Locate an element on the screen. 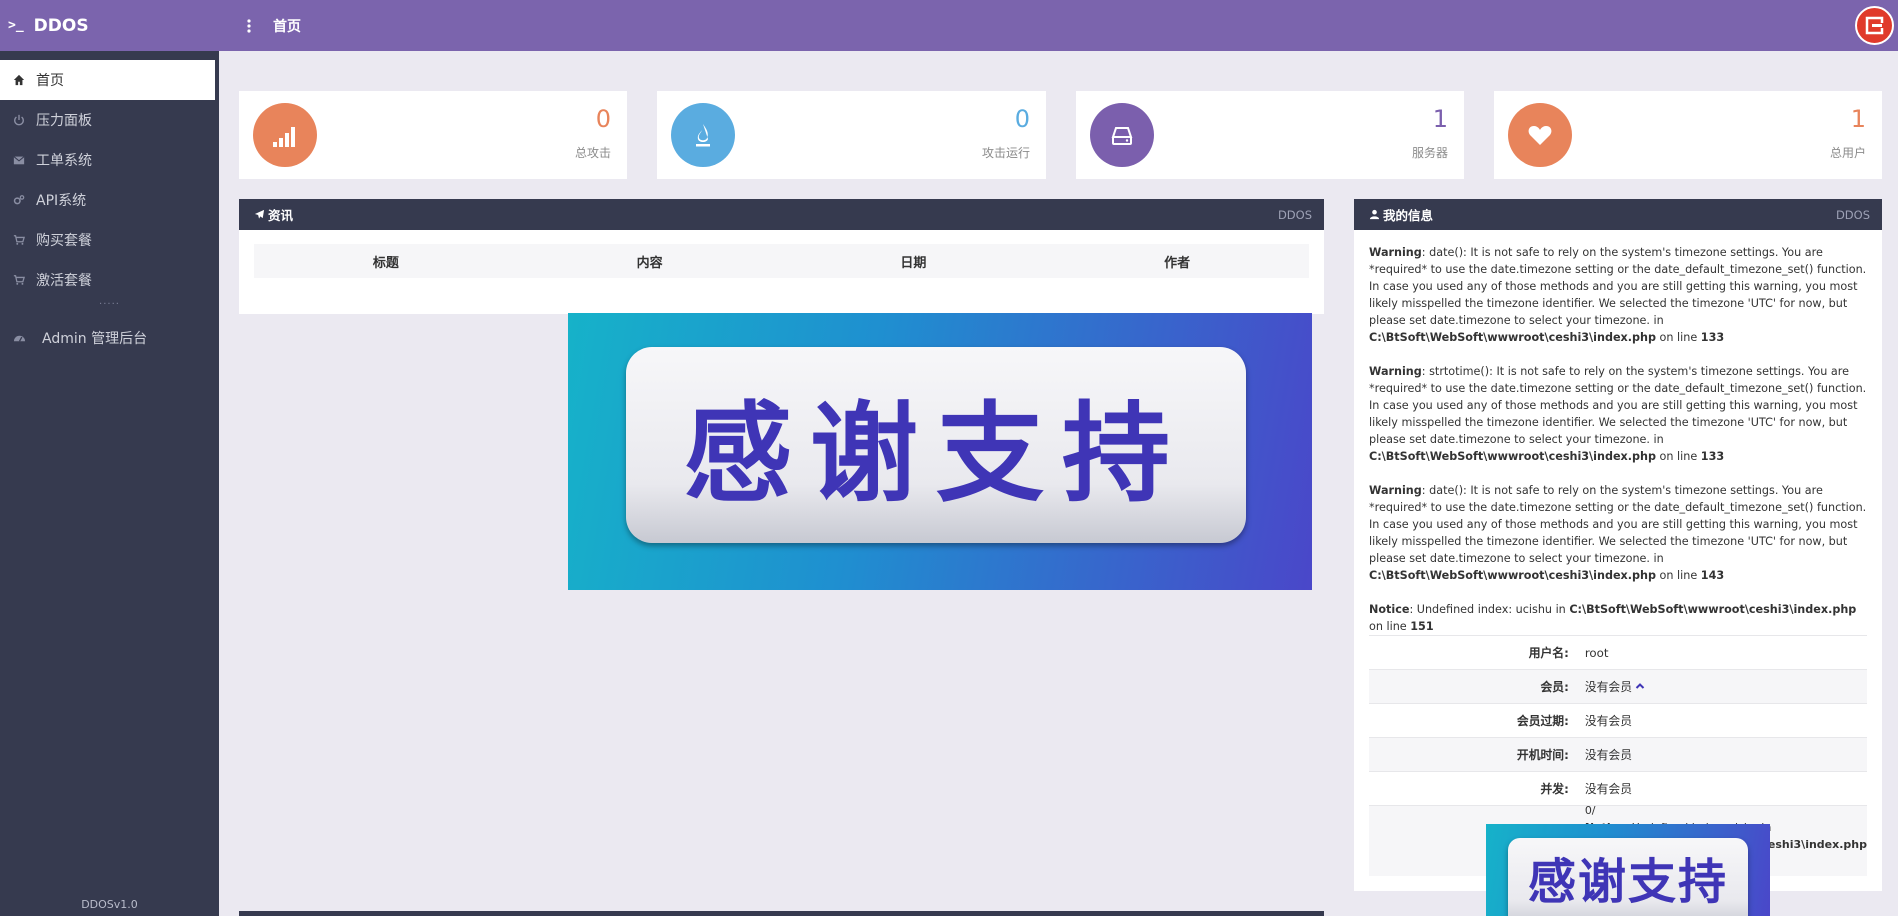 The height and width of the screenshot is (916, 1898). hdd-icon is located at coordinates (1122, 135).